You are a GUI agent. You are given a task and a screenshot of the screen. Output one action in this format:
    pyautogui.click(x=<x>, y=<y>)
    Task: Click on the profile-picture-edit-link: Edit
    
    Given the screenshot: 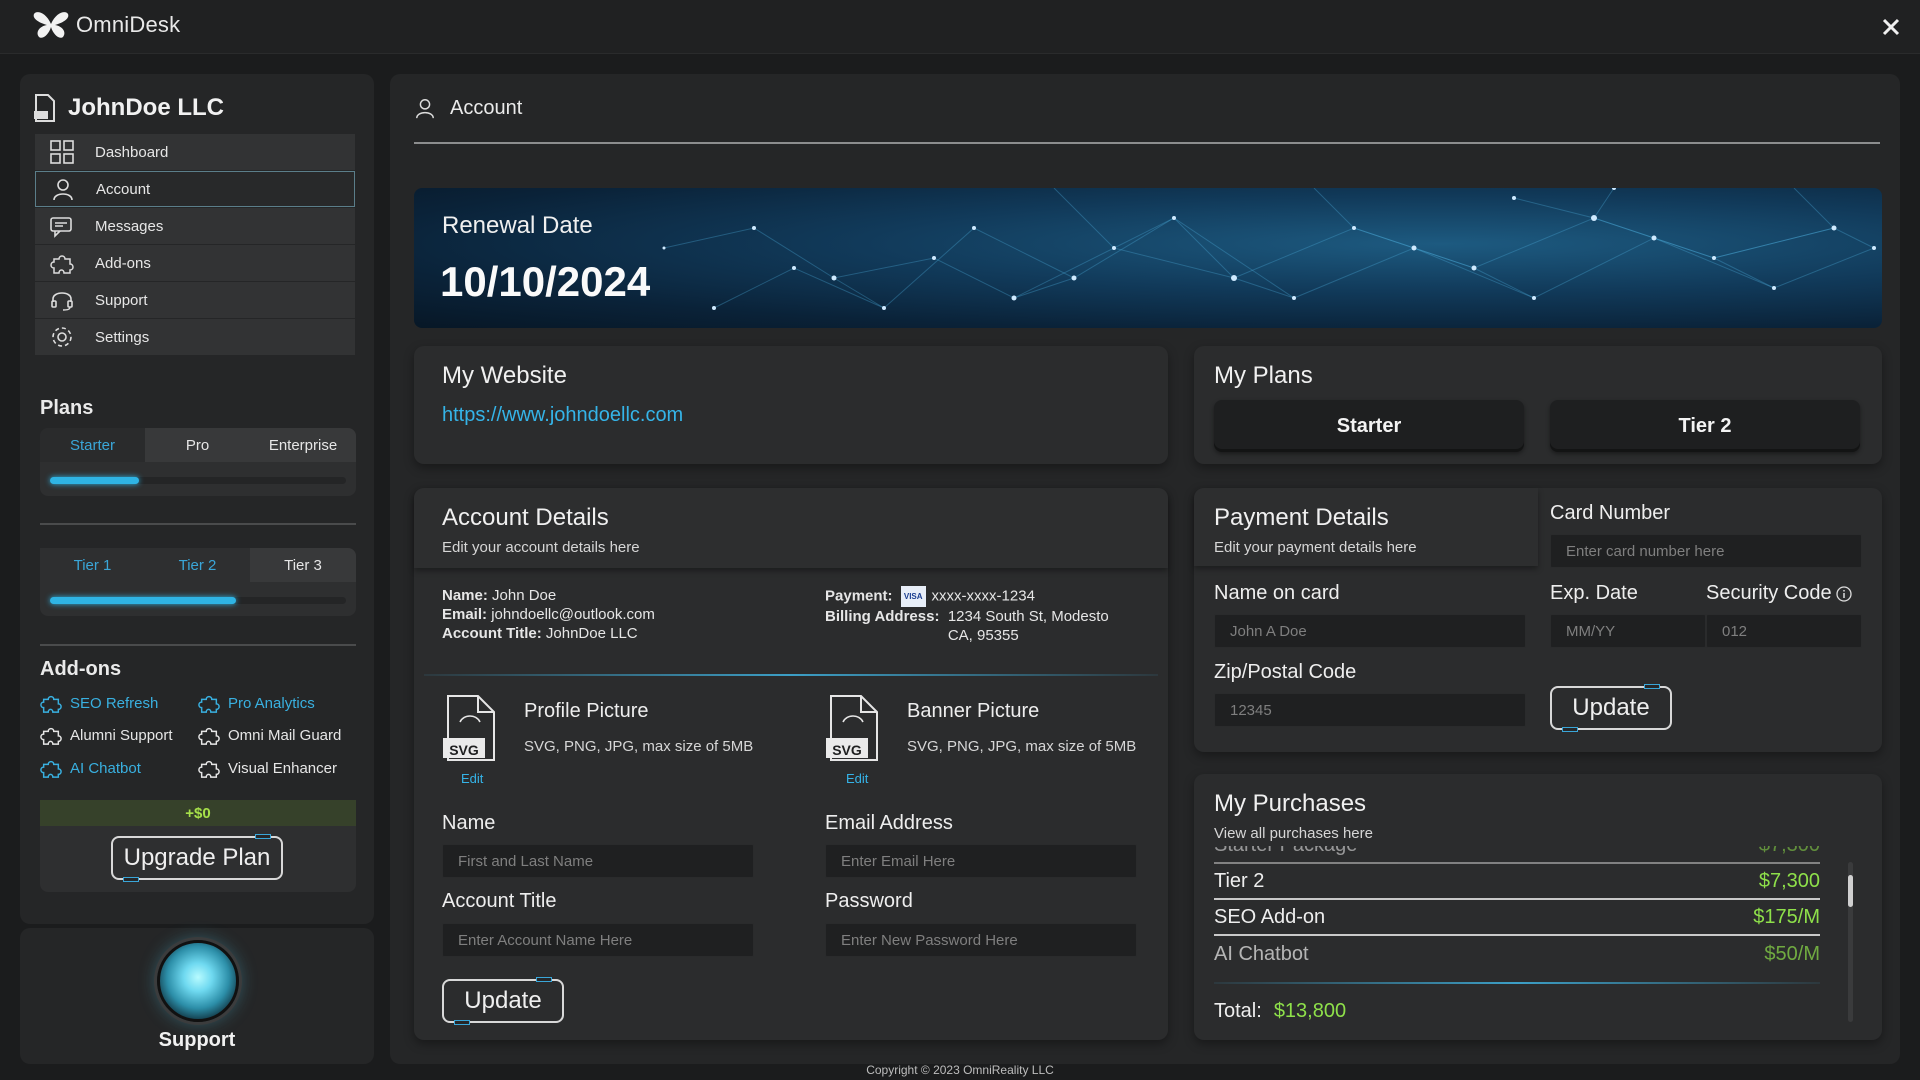 What is the action you would take?
    pyautogui.click(x=472, y=778)
    